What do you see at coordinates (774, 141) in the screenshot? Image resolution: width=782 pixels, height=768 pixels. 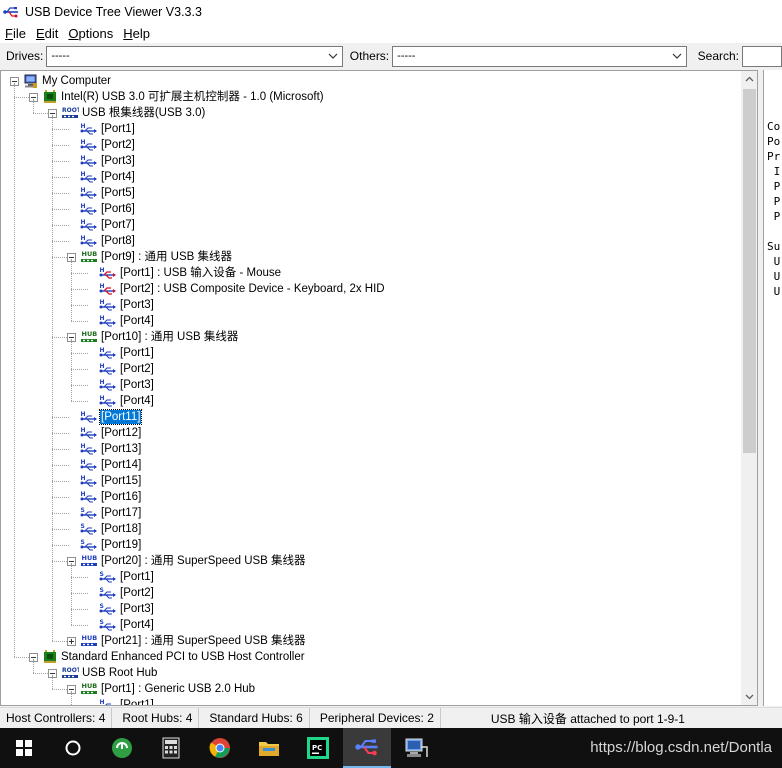 I see `info-line: Po` at bounding box center [774, 141].